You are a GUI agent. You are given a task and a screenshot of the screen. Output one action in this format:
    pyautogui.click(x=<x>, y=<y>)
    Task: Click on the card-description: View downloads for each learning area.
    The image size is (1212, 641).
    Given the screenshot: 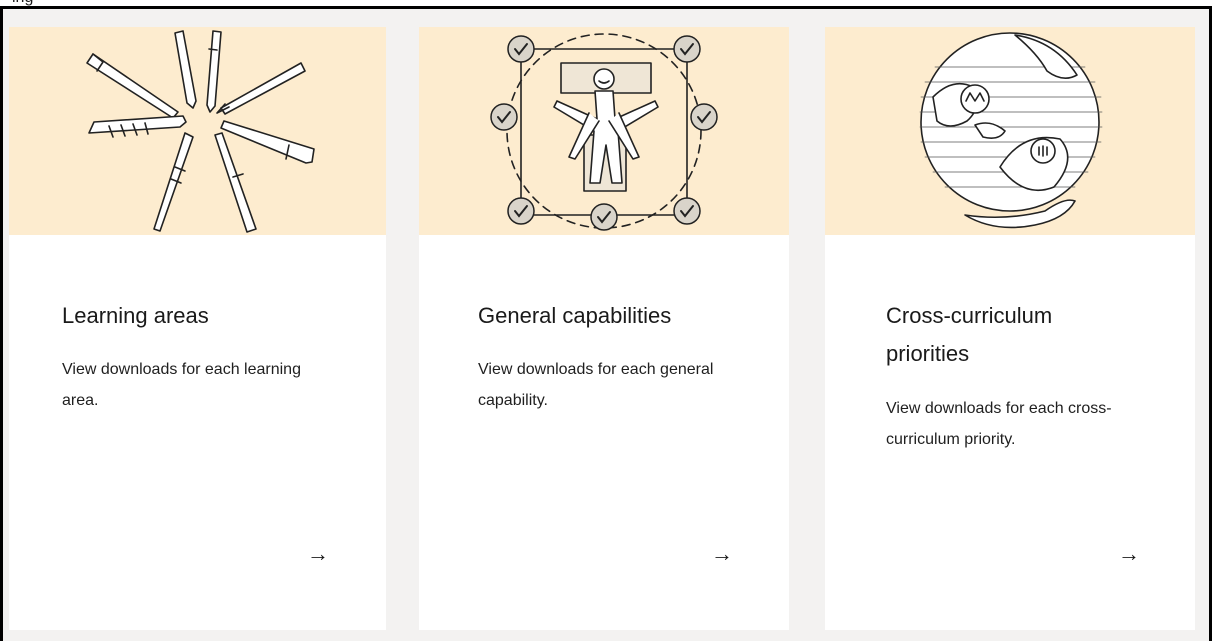 What is the action you would take?
    pyautogui.click(x=181, y=385)
    